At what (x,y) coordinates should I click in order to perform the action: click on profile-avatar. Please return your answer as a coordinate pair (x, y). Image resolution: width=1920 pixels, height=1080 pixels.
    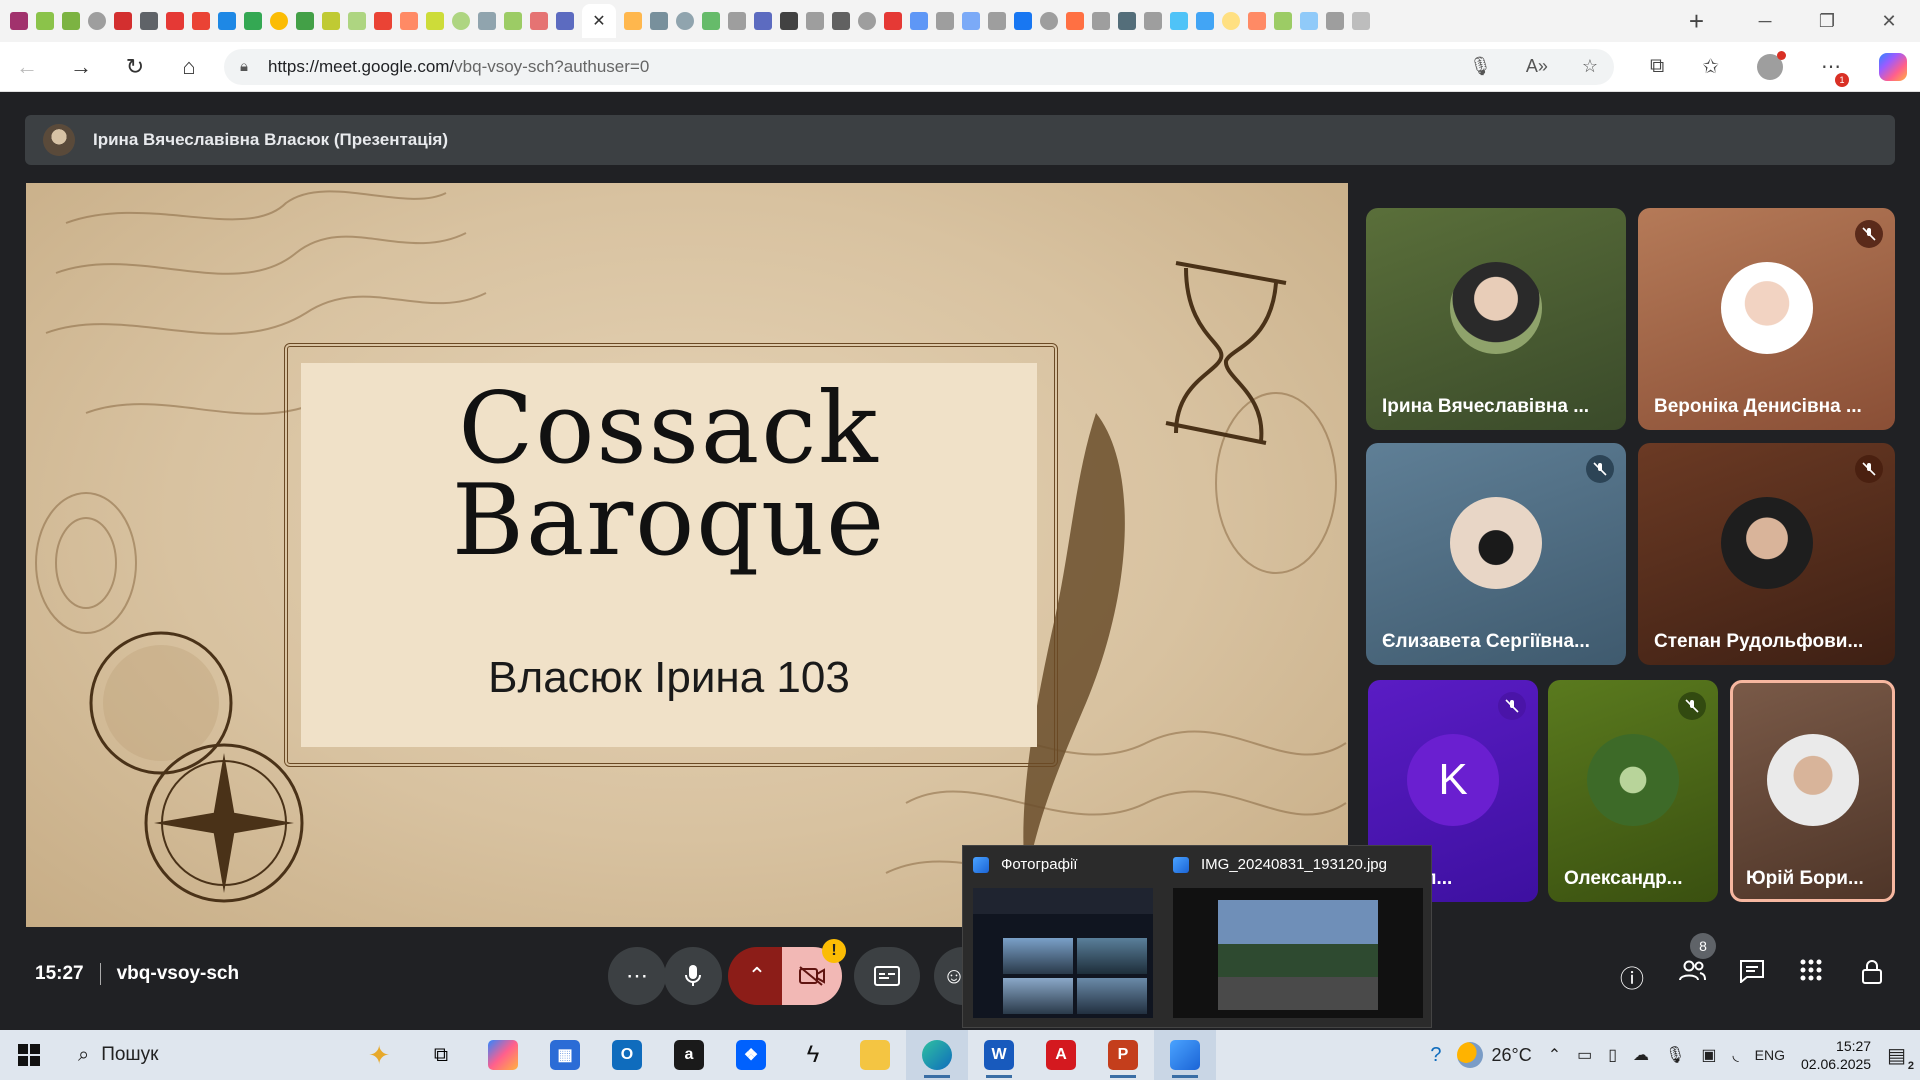
    Looking at the image, I should click on (1772, 65).